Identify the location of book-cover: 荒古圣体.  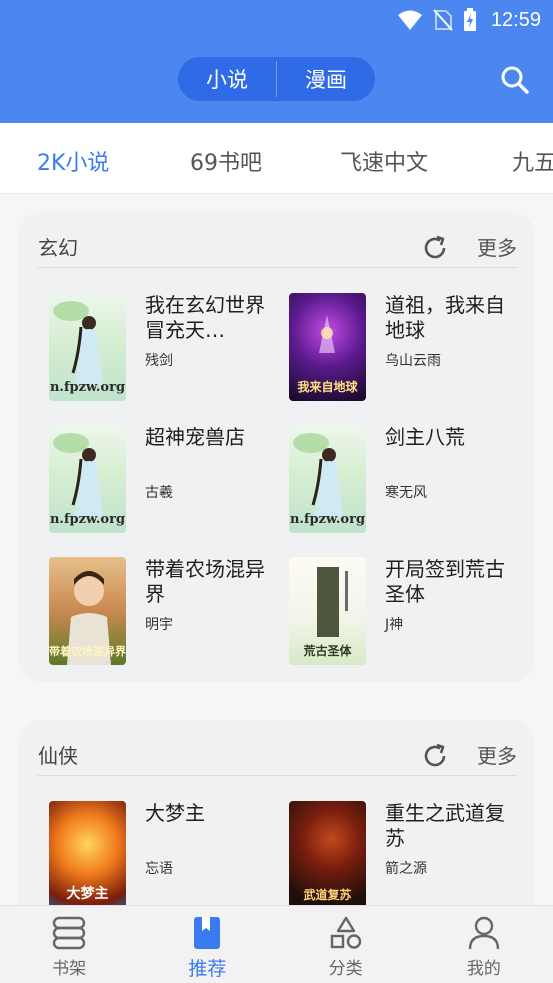
(327, 611).